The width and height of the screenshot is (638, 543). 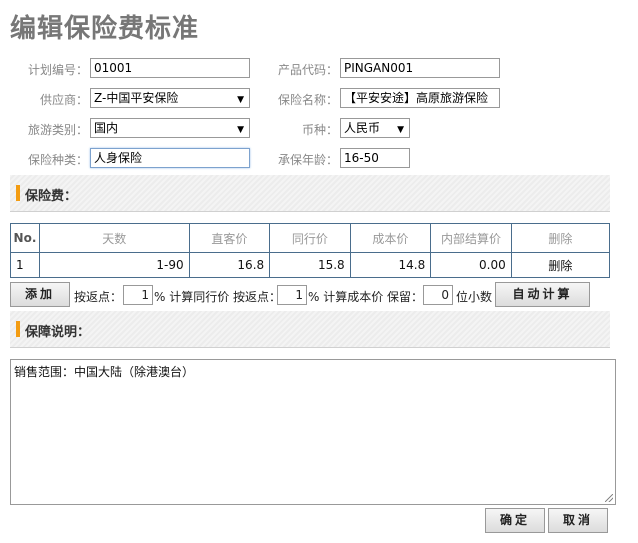 What do you see at coordinates (307, 100) in the screenshot?
I see `insurance-name-label: 保险名称：` at bounding box center [307, 100].